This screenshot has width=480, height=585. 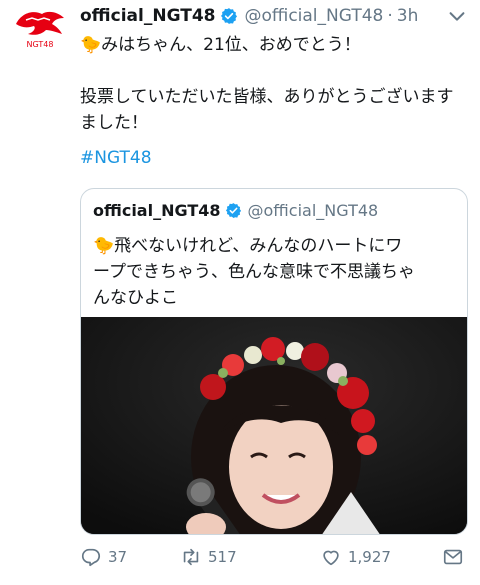 I want to click on quoted-tweet-header: official_NGT48 @official_NGT48, so click(x=235, y=210).